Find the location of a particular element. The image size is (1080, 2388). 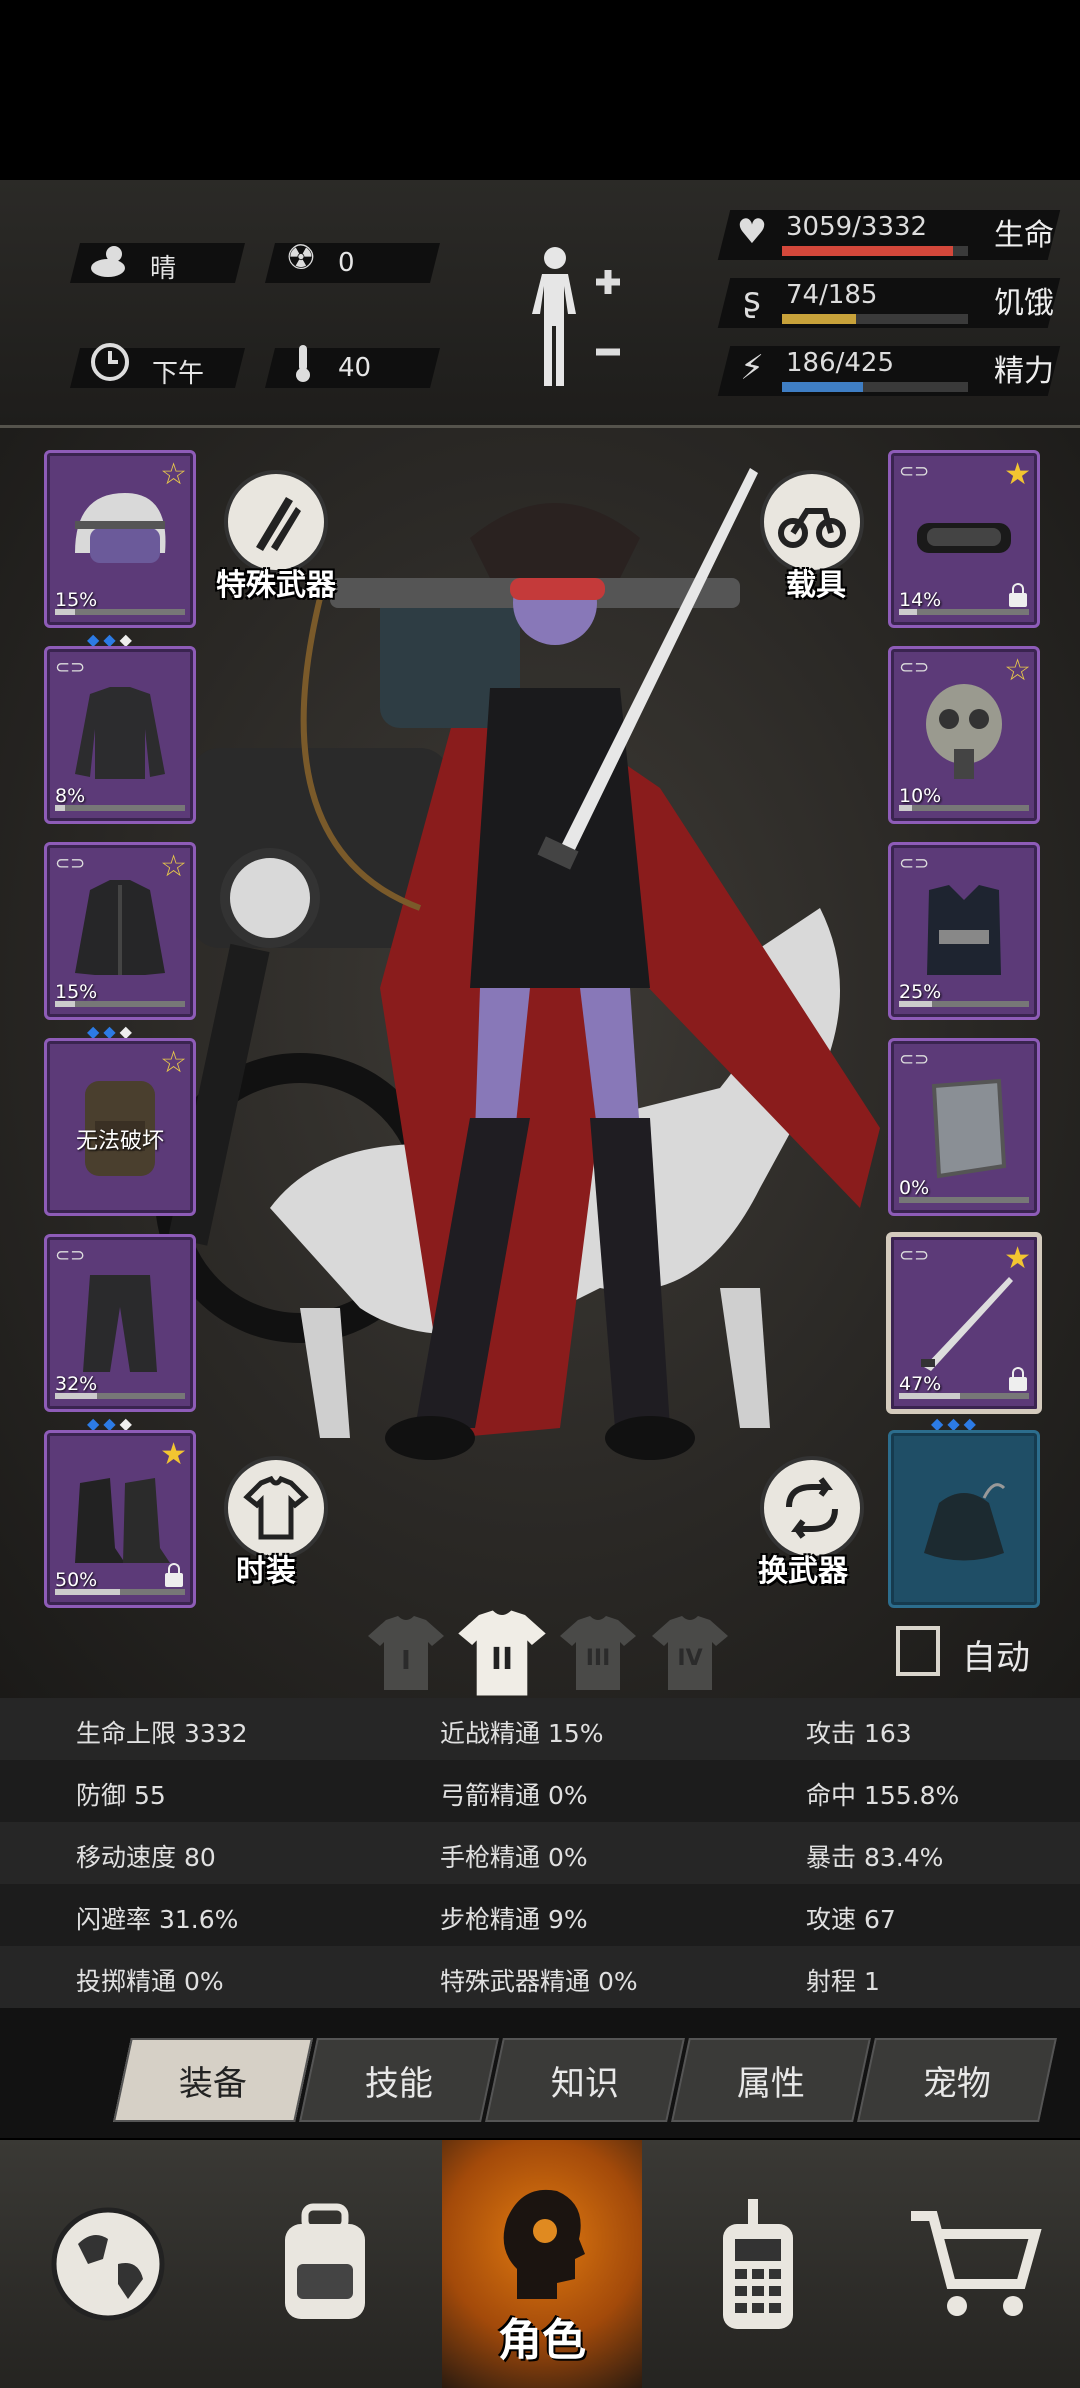

nav-backpack-button is located at coordinates (325, 2264).